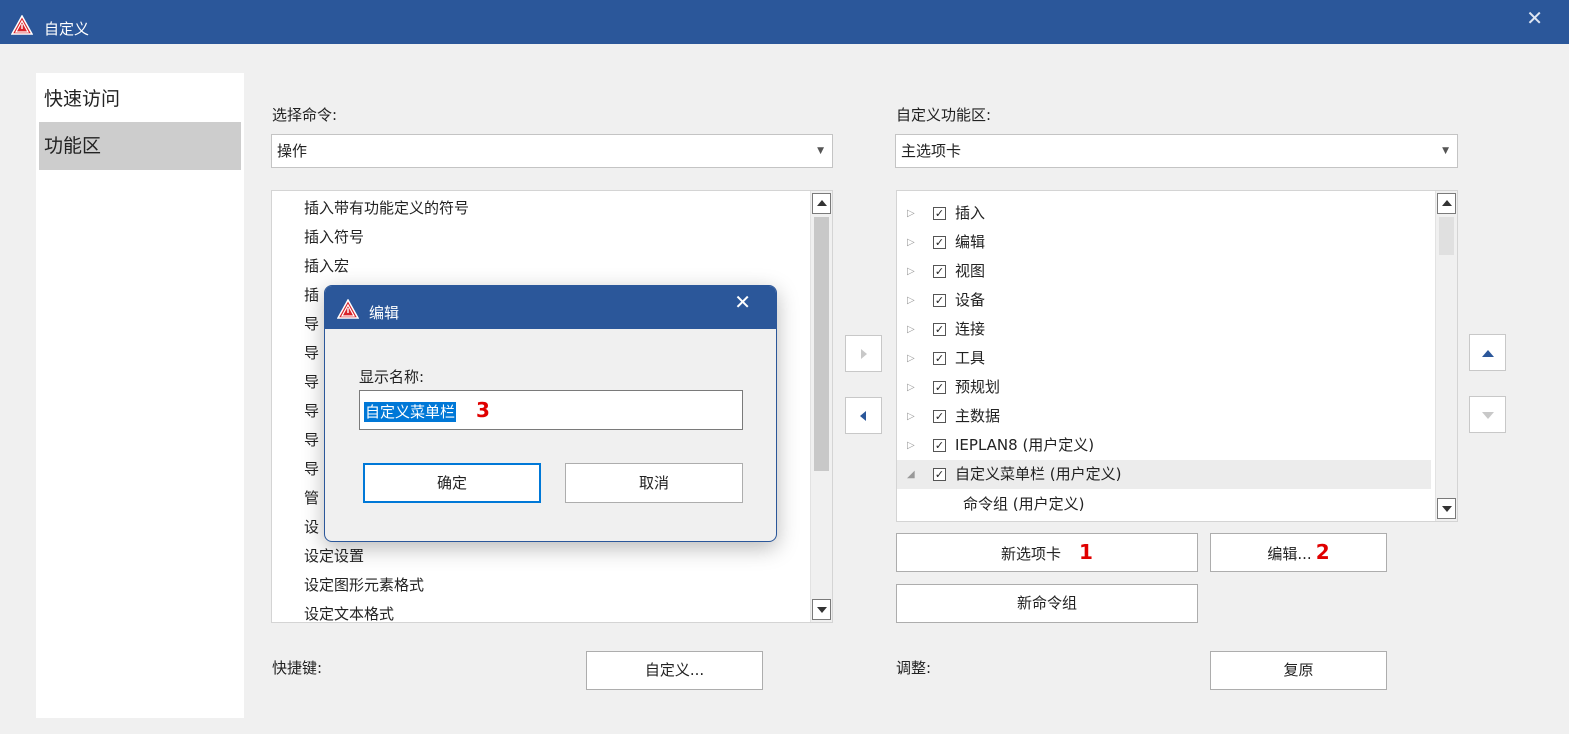 Image resolution: width=1569 pixels, height=734 pixels. What do you see at coordinates (970, 271) in the screenshot?
I see `tree-item-label: 视图` at bounding box center [970, 271].